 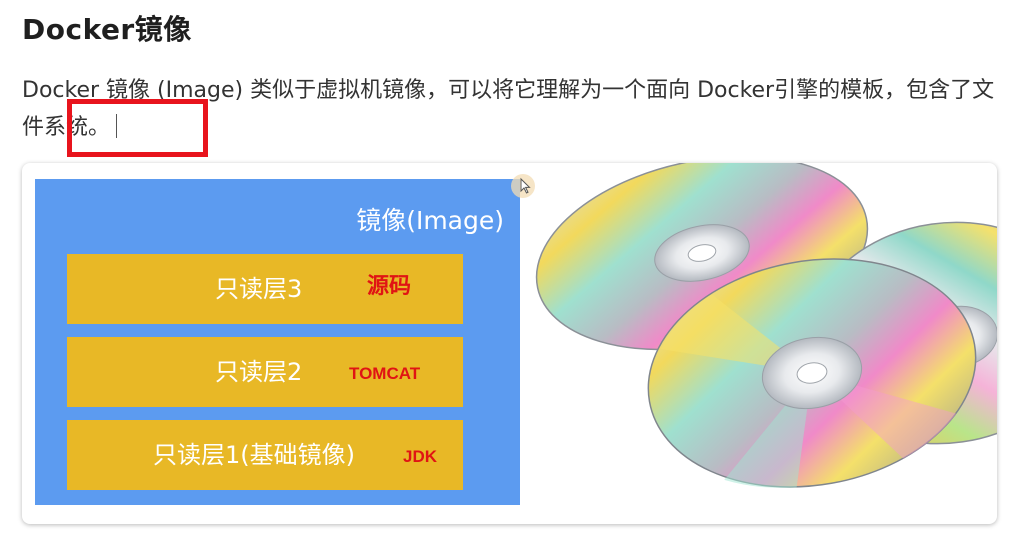 I want to click on layer-label: 只读层2, so click(x=259, y=372).